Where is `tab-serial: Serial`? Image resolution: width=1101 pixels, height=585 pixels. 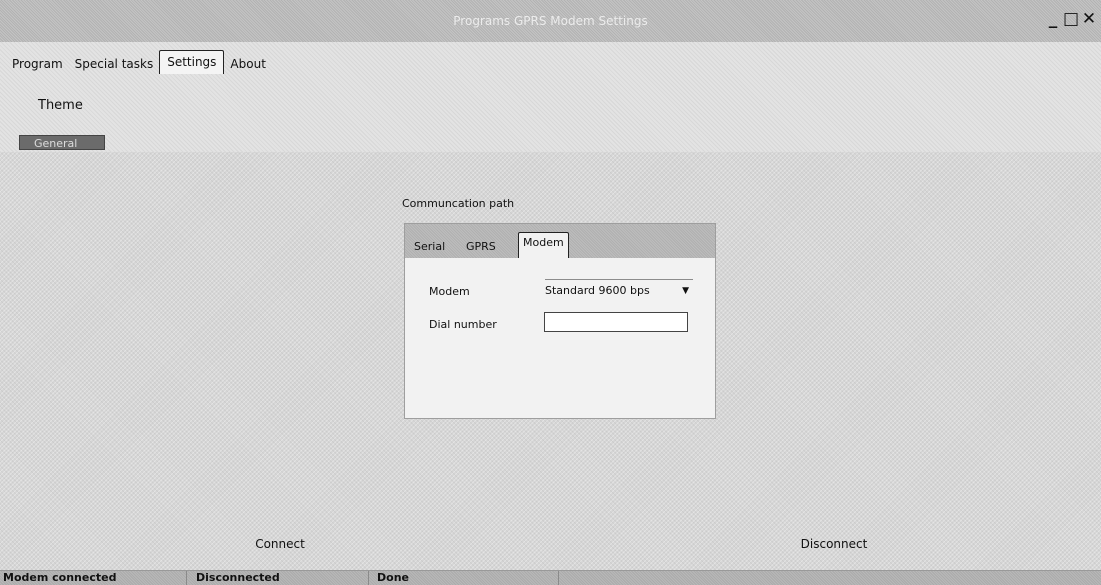 tab-serial: Serial is located at coordinates (429, 246).